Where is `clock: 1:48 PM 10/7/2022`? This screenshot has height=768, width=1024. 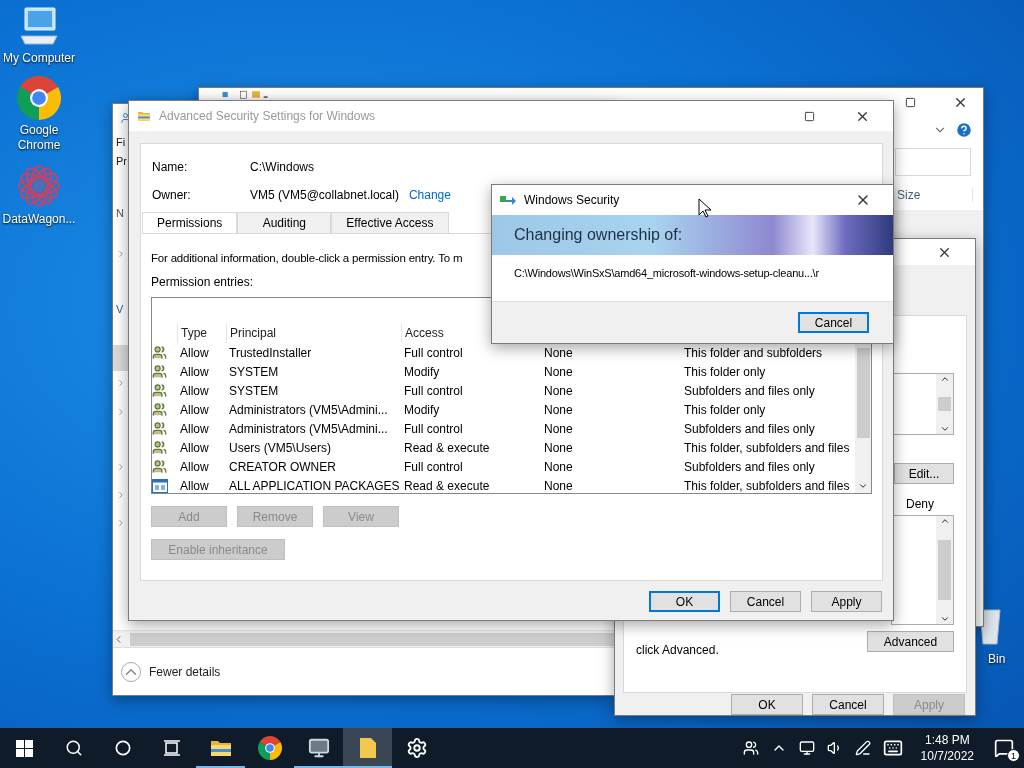
clock: 1:48 PM 10/7/2022 is located at coordinates (947, 748).